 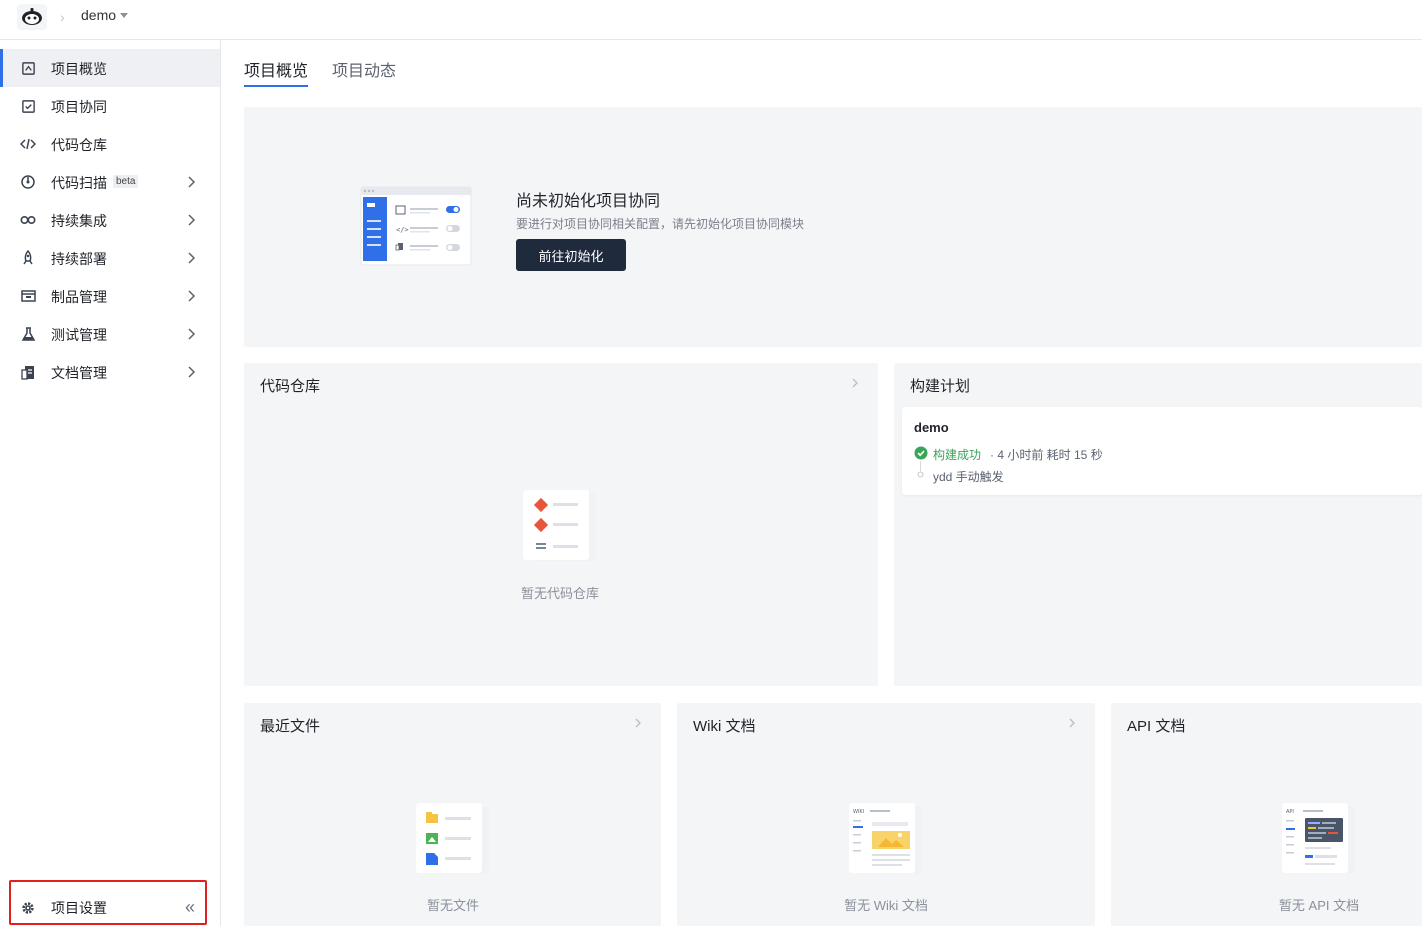 What do you see at coordinates (99, 15) in the screenshot?
I see `project-name: demo` at bounding box center [99, 15].